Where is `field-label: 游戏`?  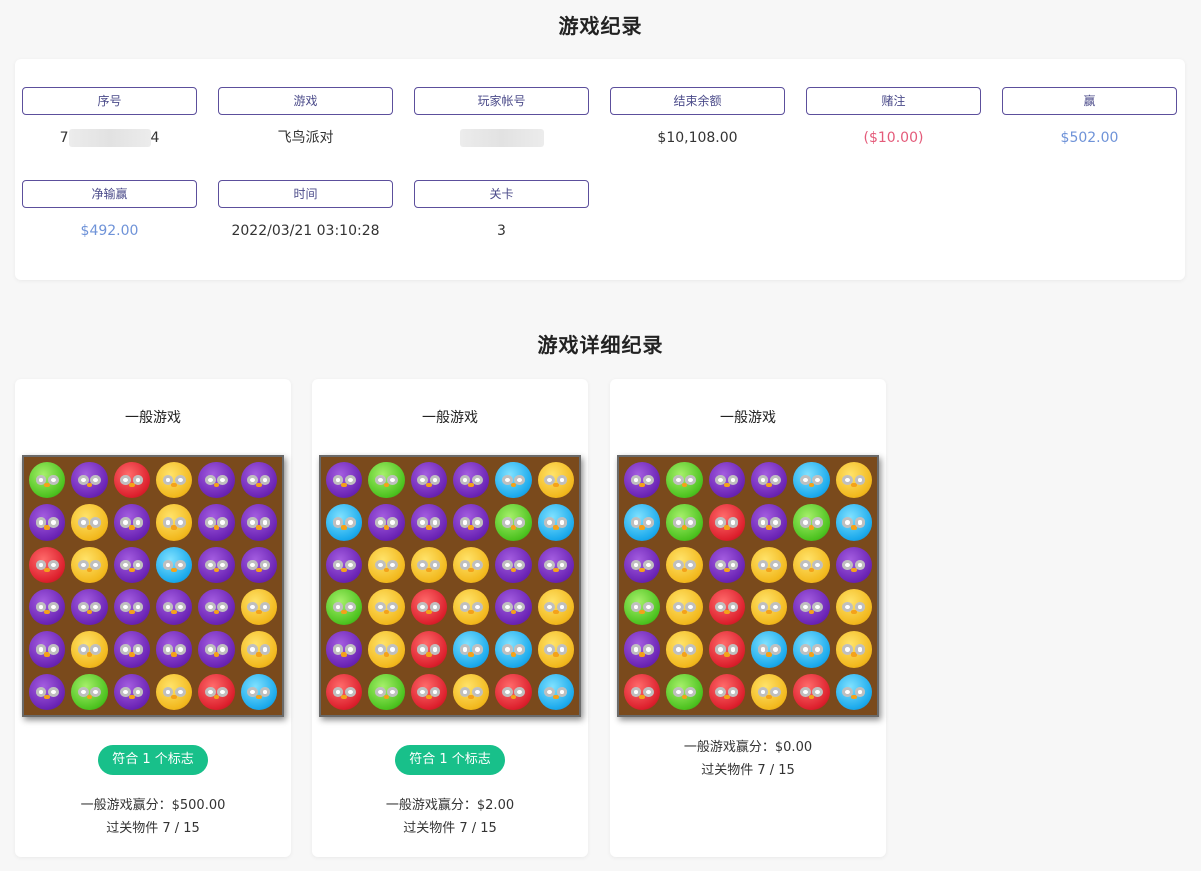
field-label: 游戏 is located at coordinates (305, 101).